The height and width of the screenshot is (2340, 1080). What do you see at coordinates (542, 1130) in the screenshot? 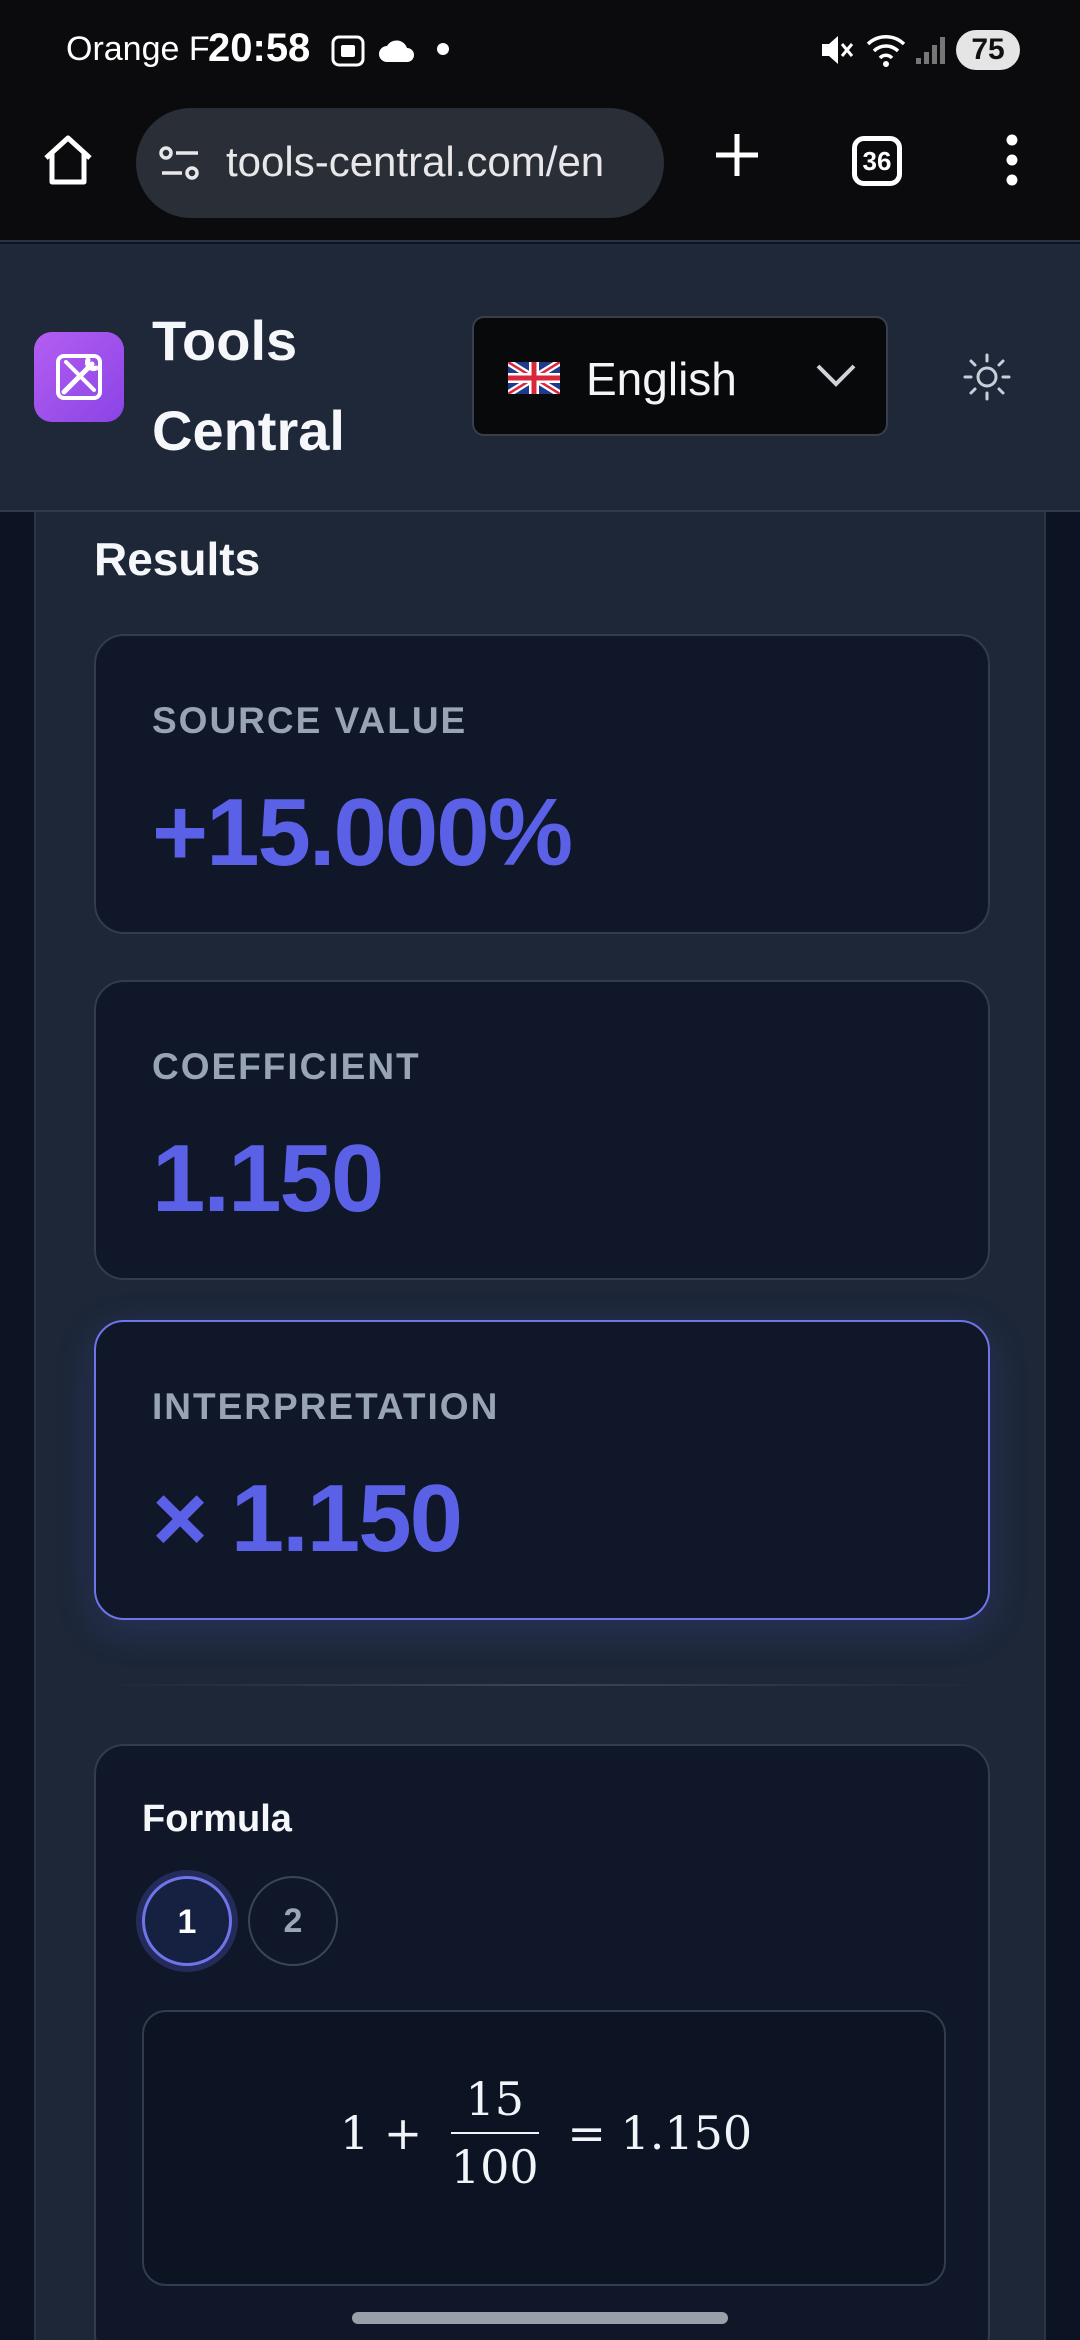
I see `coefficient-card: COEFFICIENT 1.150` at bounding box center [542, 1130].